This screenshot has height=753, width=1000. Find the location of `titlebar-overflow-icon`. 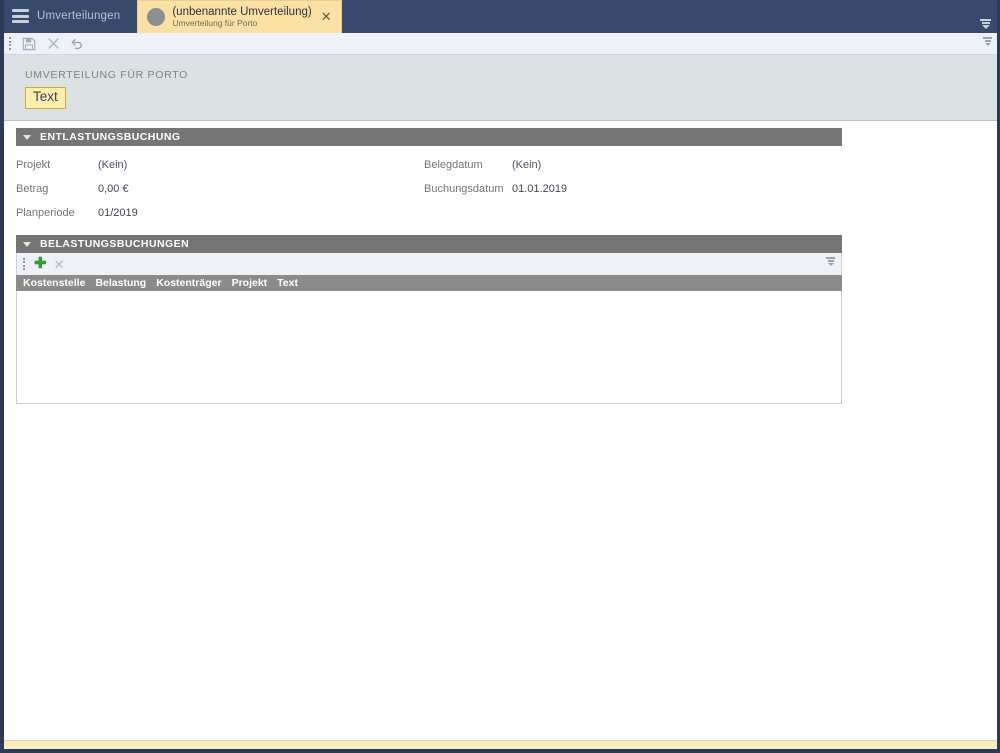

titlebar-overflow-icon is located at coordinates (985, 24).